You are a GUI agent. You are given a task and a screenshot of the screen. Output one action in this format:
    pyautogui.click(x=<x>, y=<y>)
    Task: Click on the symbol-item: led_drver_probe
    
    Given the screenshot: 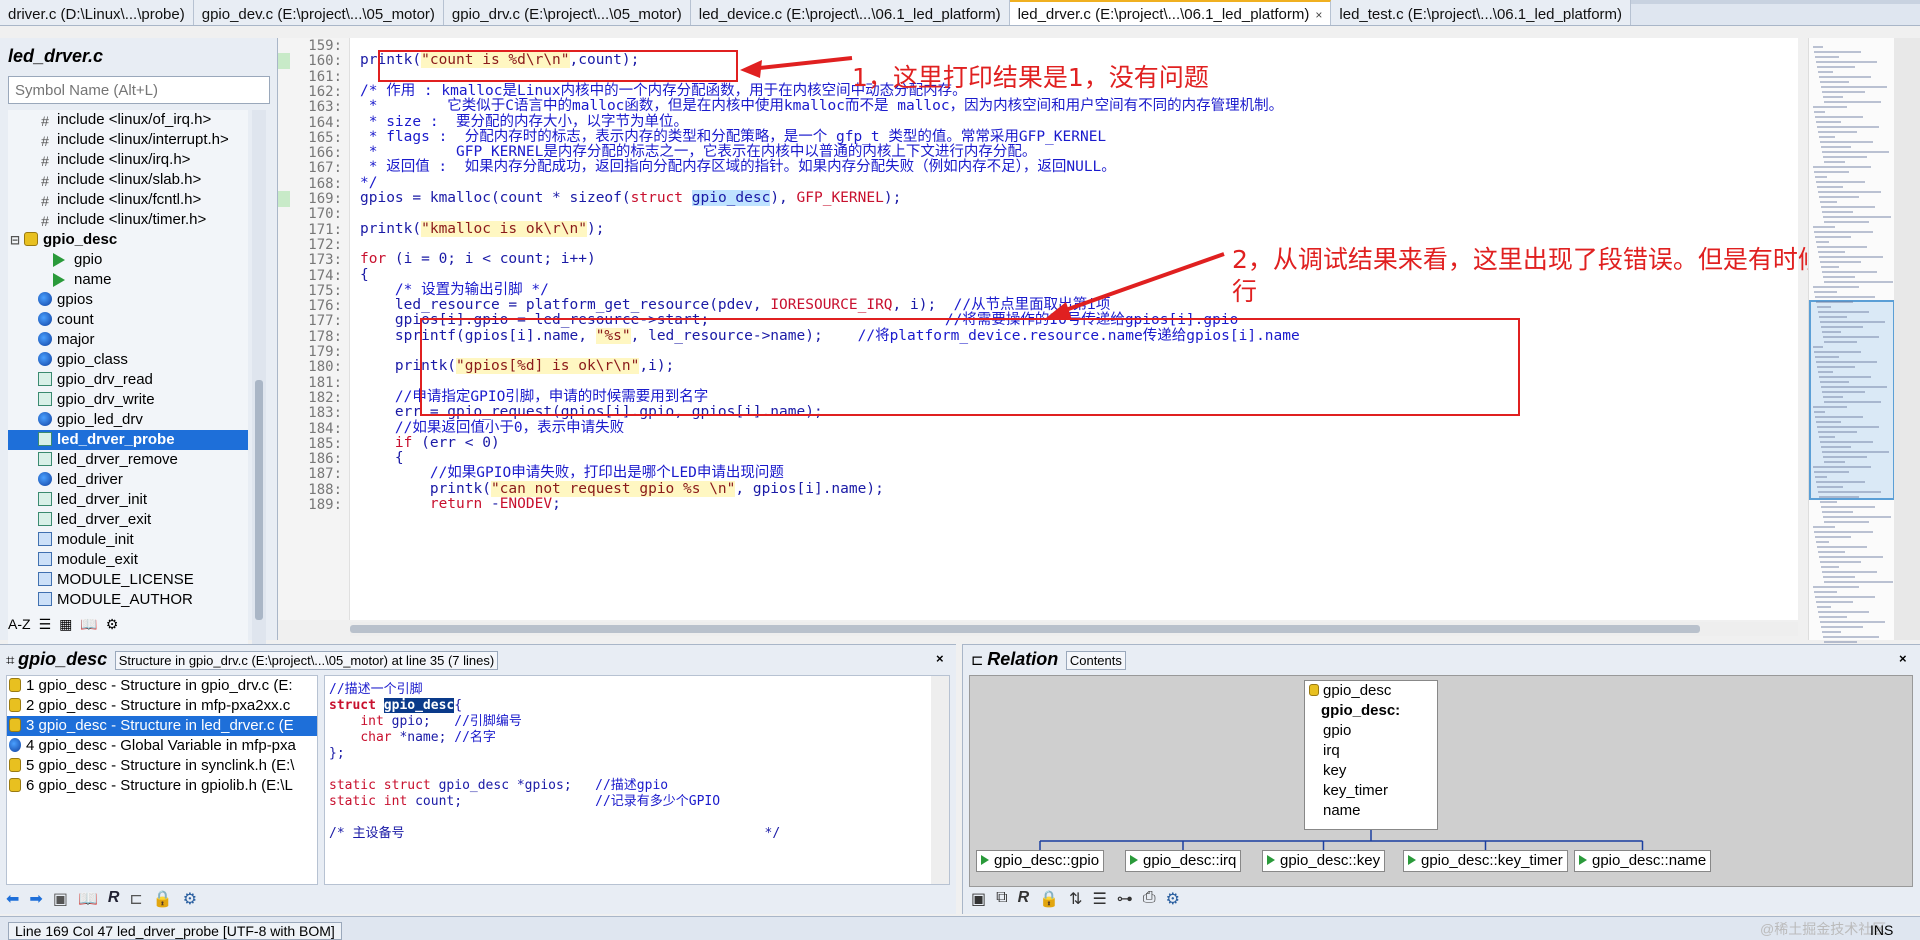 What is the action you would take?
    pyautogui.click(x=128, y=440)
    